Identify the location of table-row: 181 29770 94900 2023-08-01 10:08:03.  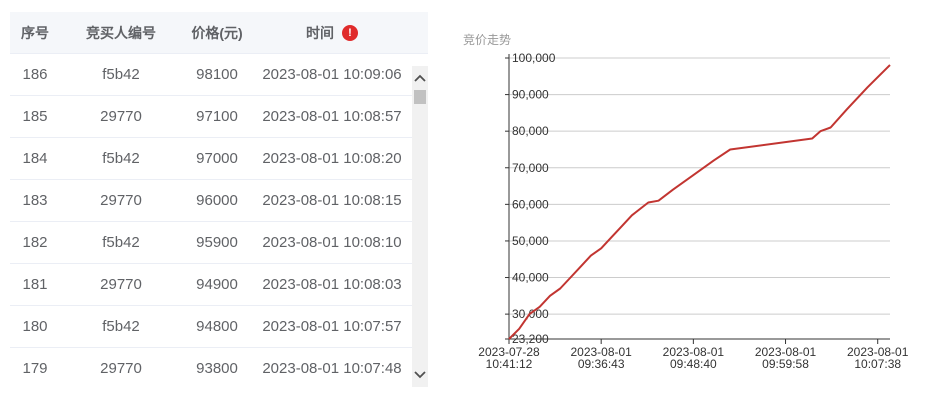
(219, 285).